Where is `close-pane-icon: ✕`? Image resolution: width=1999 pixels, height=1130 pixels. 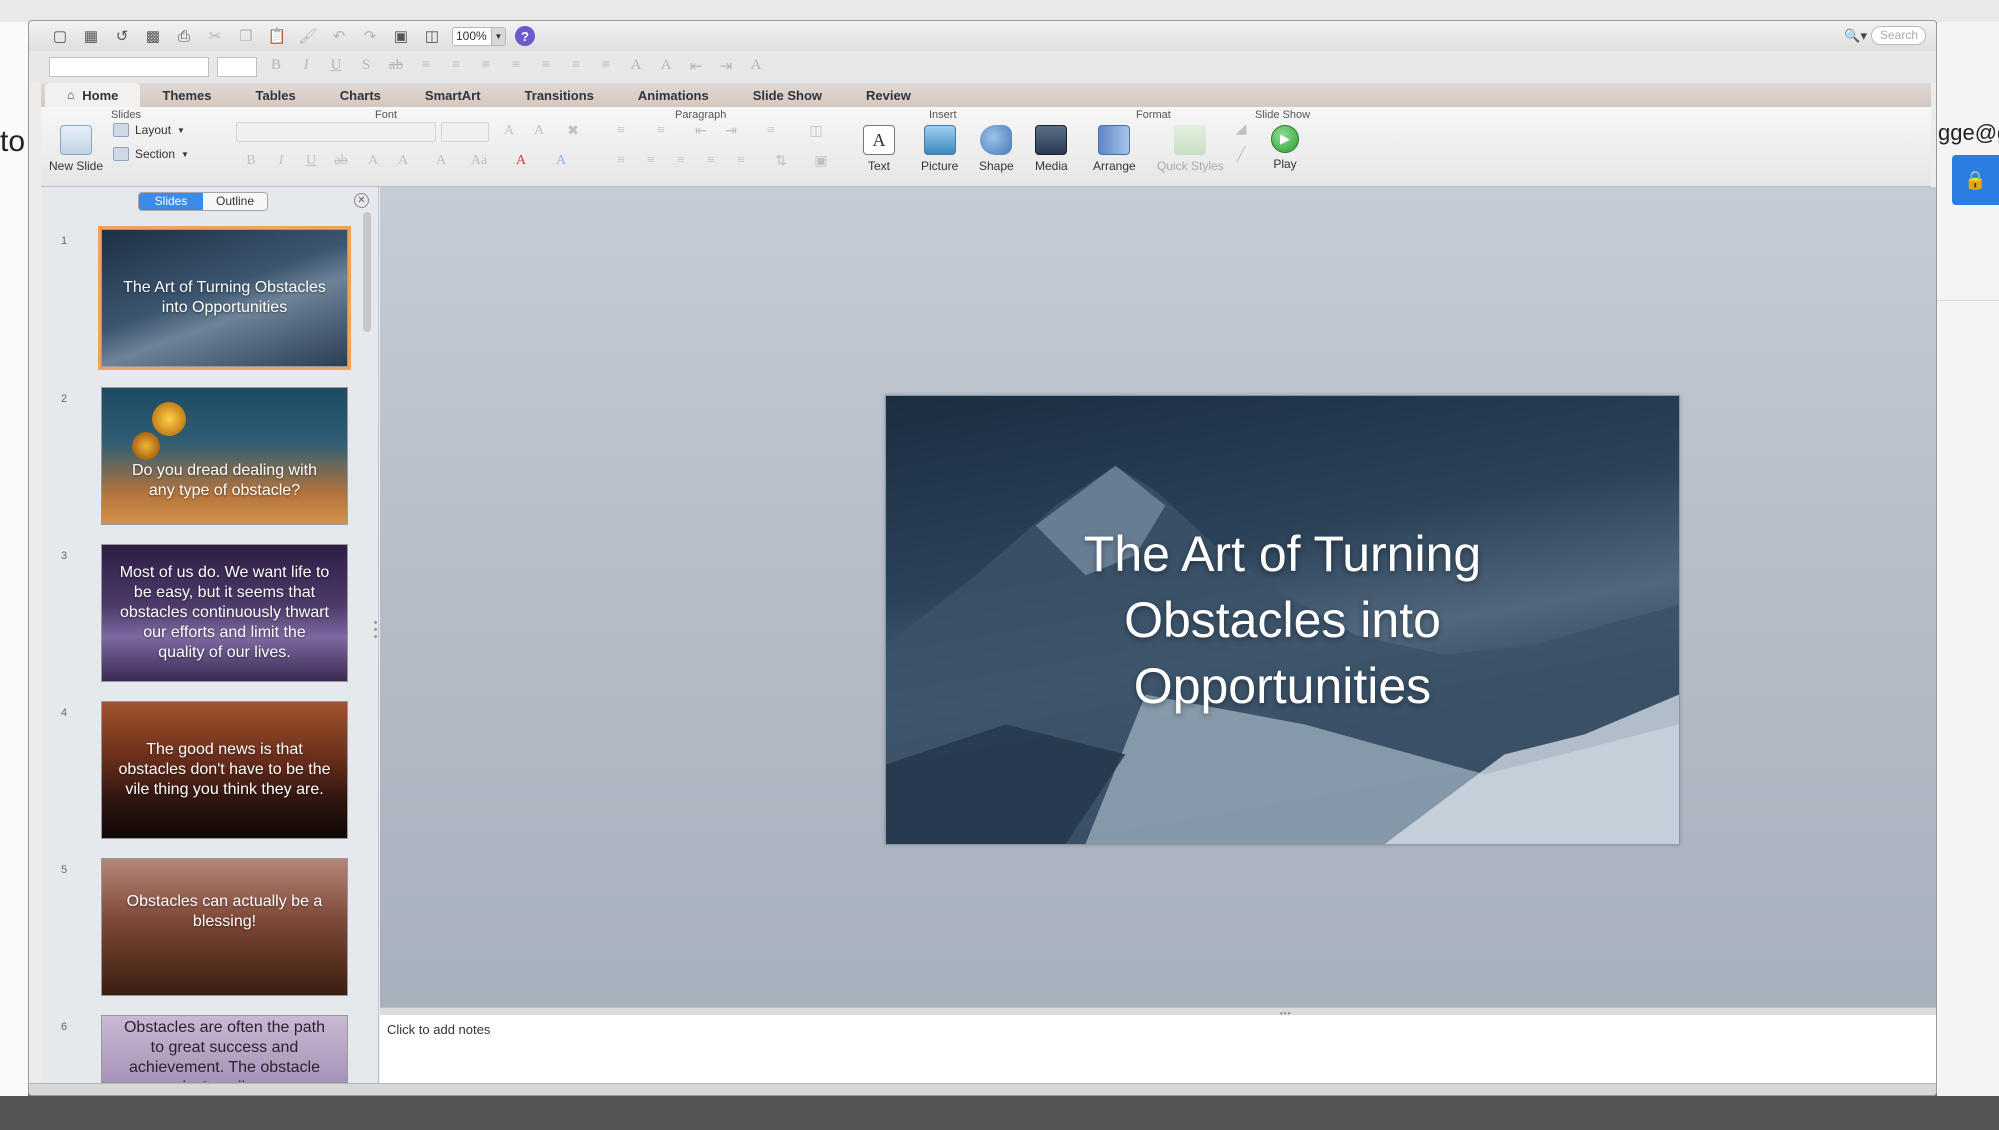
close-pane-icon: ✕ is located at coordinates (361, 200).